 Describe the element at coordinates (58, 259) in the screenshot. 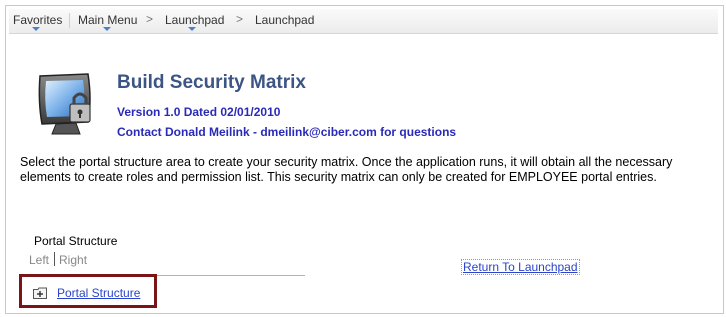

I see `left-right-toggle: Left Right` at that location.